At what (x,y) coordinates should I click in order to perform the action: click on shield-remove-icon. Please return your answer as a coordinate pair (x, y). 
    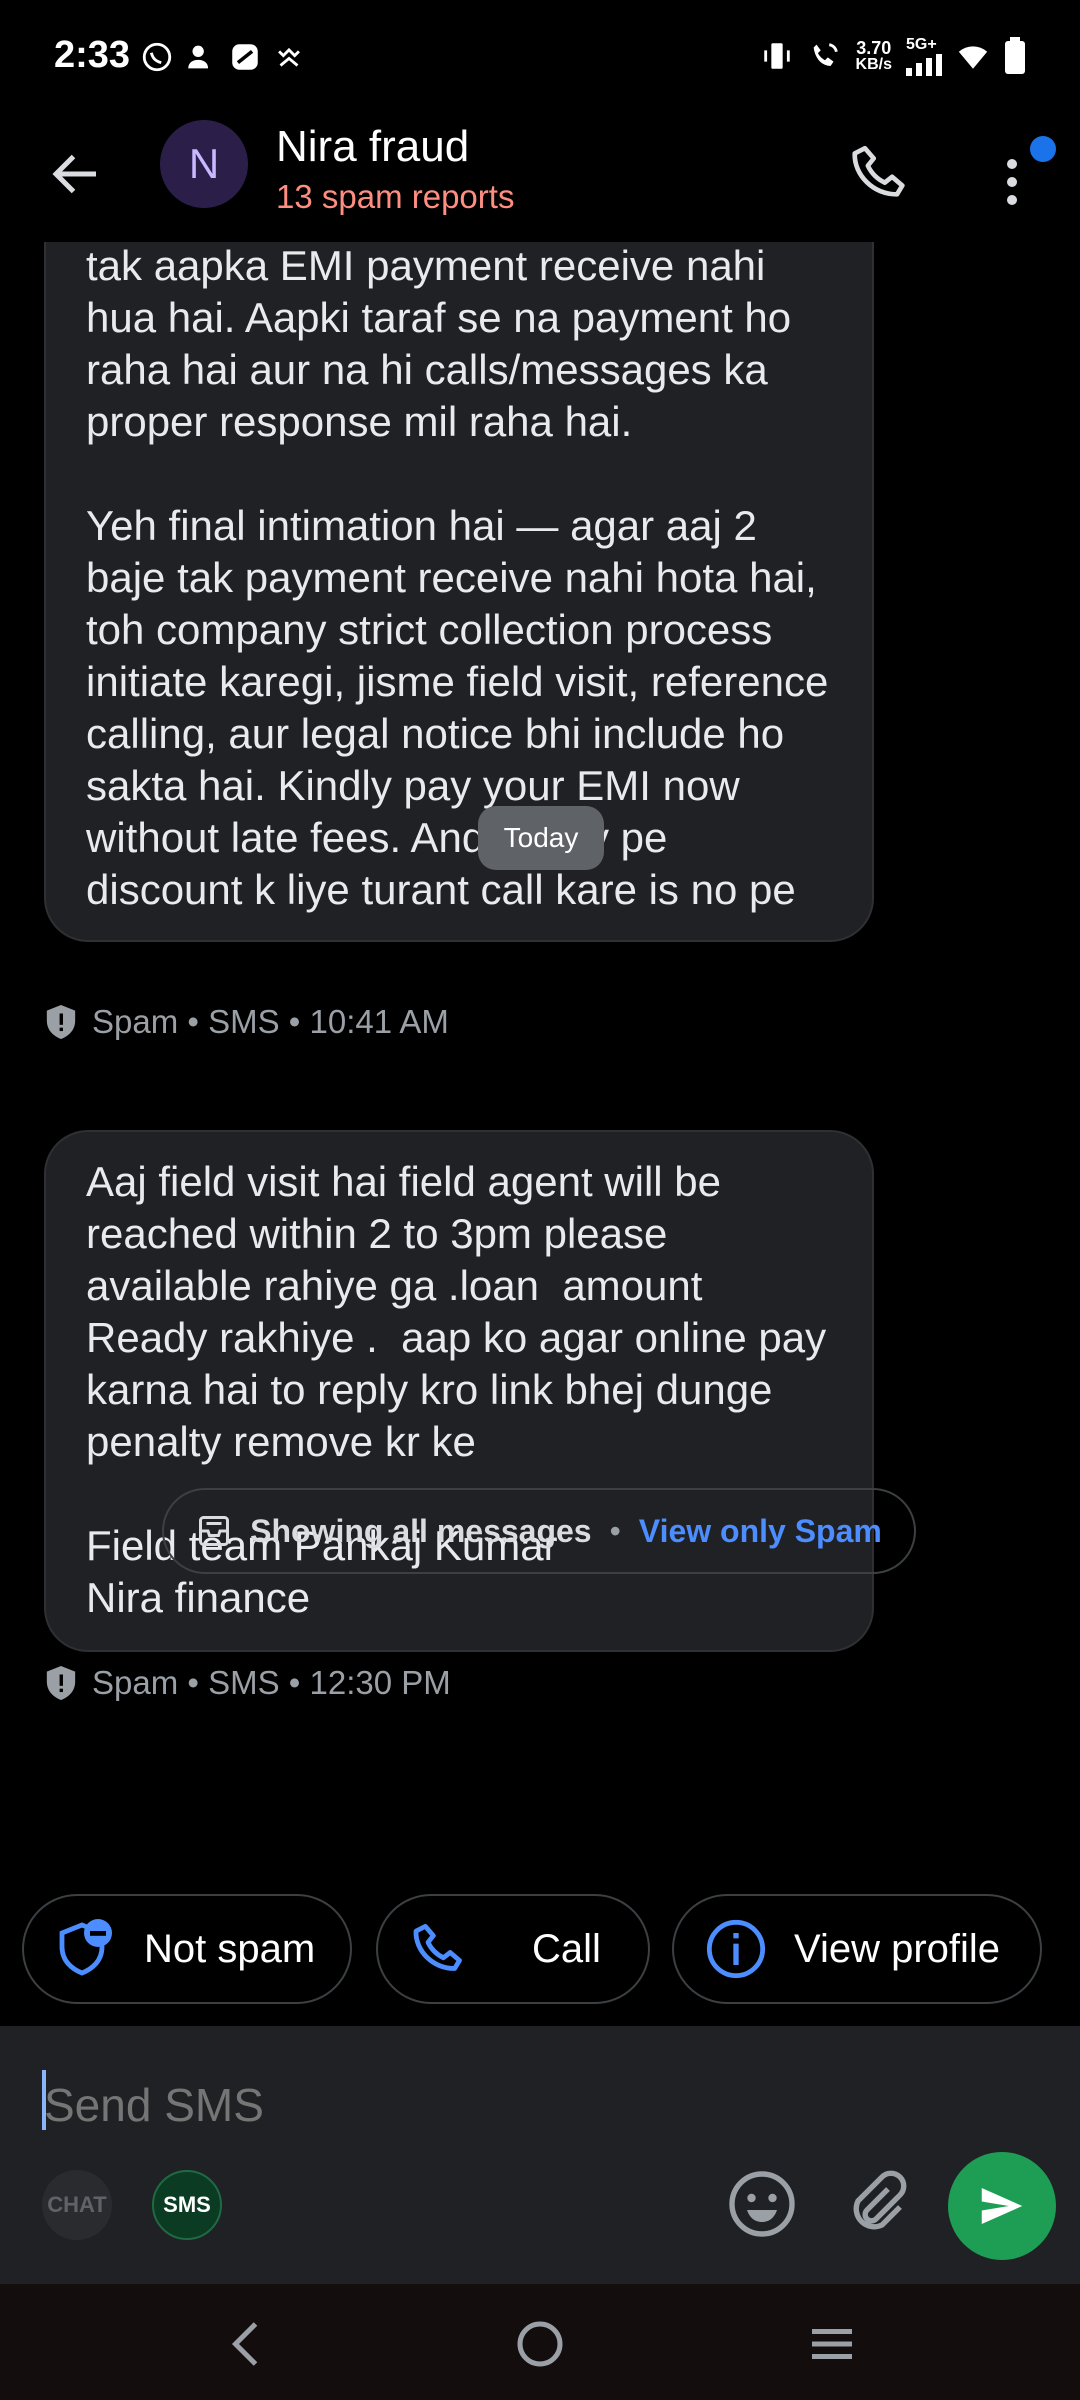
    Looking at the image, I should click on (85, 1947).